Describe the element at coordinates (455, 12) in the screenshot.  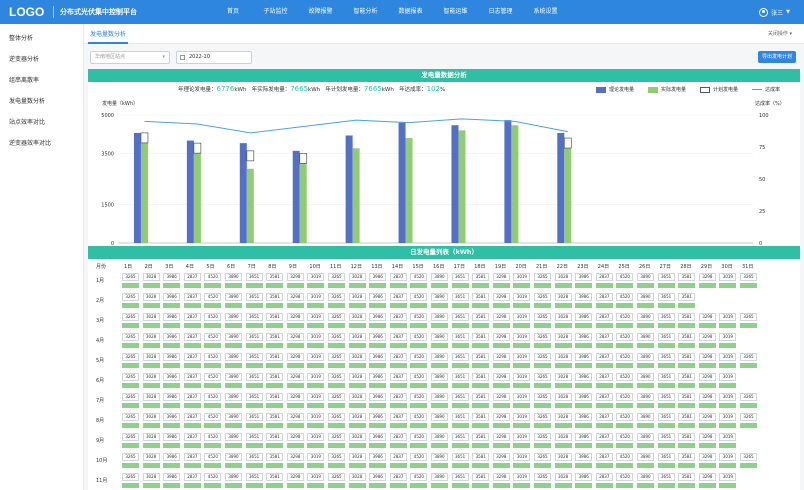
I see `nav-smart-ops: 智能运维` at that location.